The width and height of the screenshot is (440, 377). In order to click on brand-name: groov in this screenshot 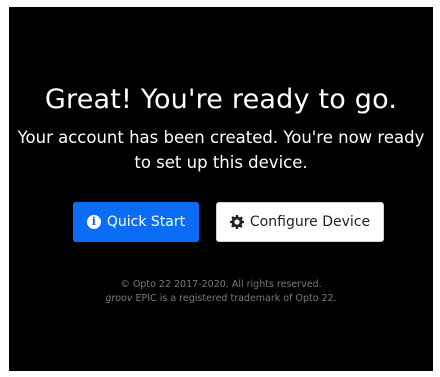, I will do `click(119, 298)`.